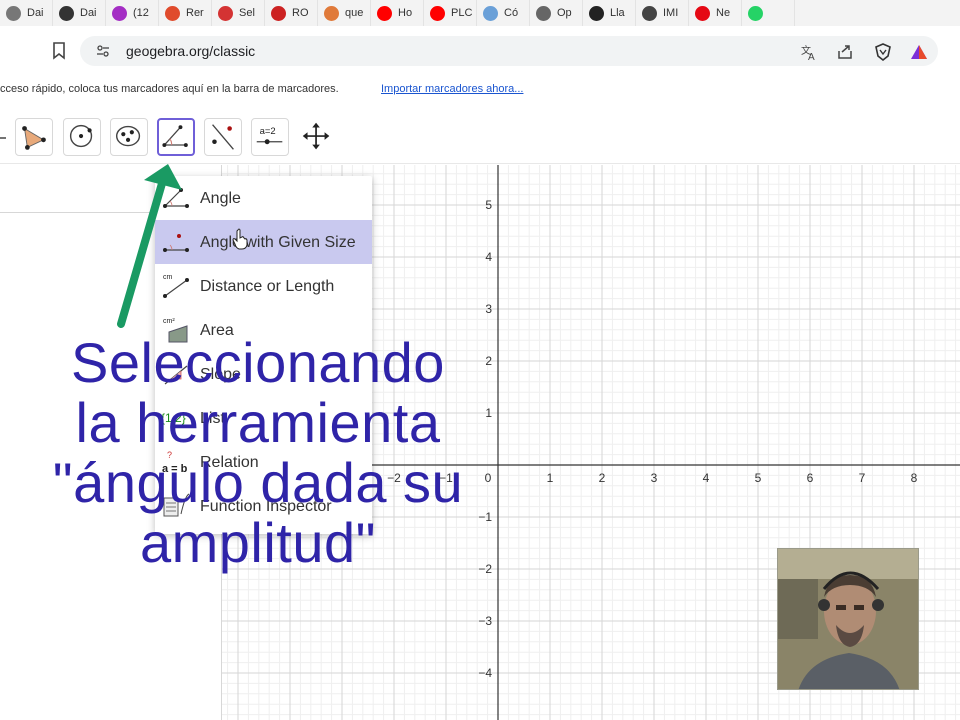 This screenshot has width=960, height=720. Describe the element at coordinates (238, 13) in the screenshot. I see `browser-tab: Sel` at that location.